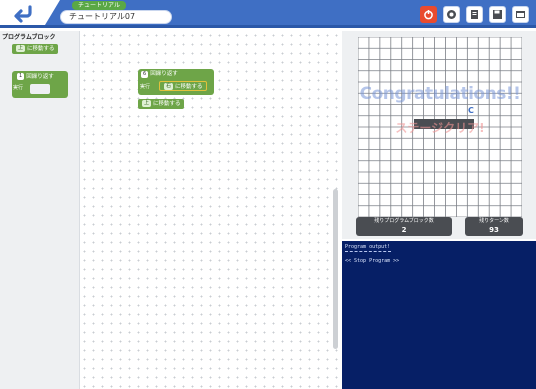 Image resolution: width=536 pixels, height=389 pixels. Describe the element at coordinates (404, 230) in the screenshot. I see `remaining-blocks-value: 2` at that location.